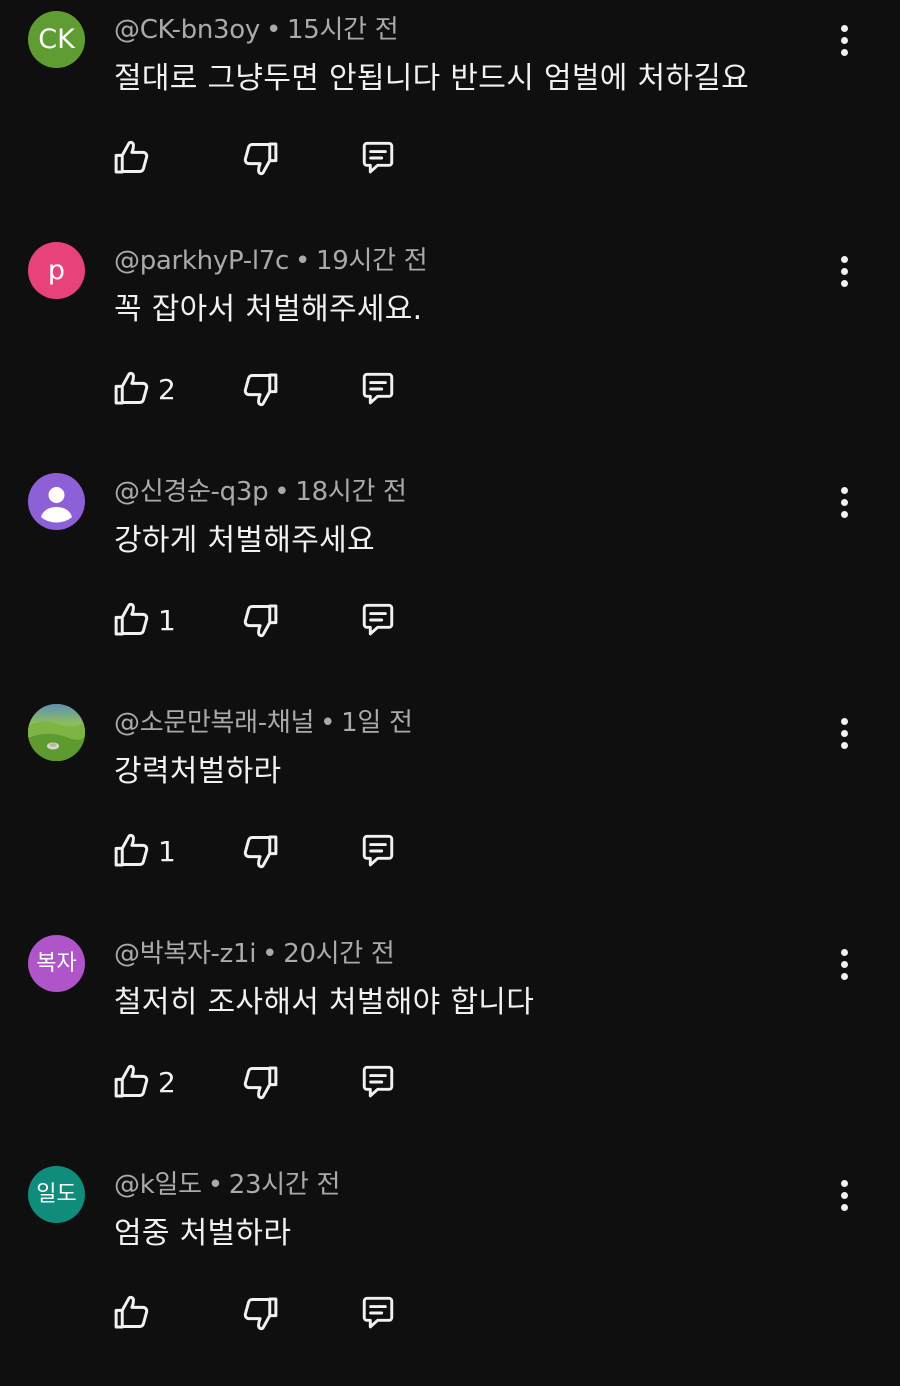  Describe the element at coordinates (227, 1185) in the screenshot. I see `comment-meta: @k일도 • 23시간 전` at that location.